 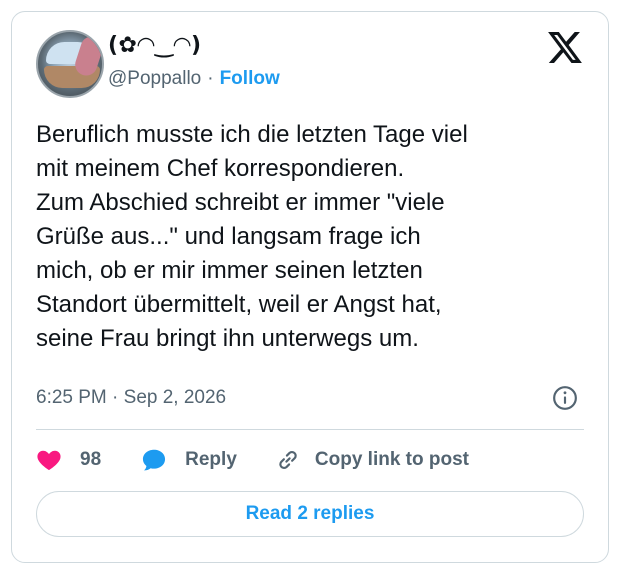 What do you see at coordinates (252, 460) in the screenshot?
I see `action-bar: 98 Reply Copy link to post` at bounding box center [252, 460].